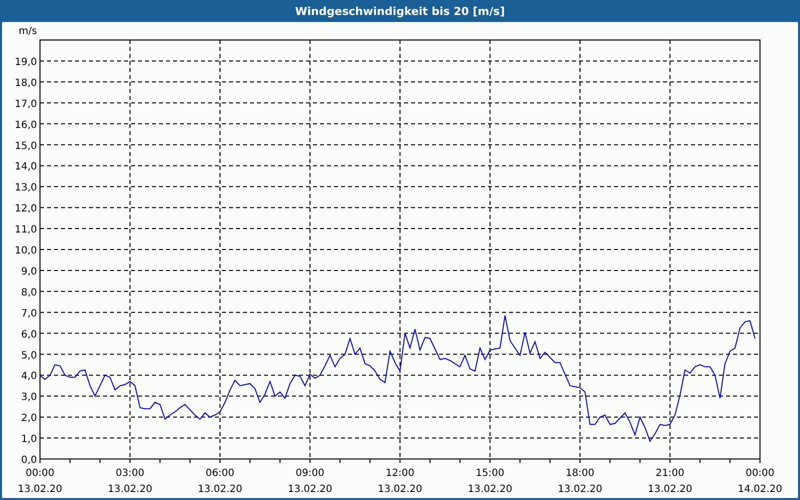 This screenshot has width=800, height=500. What do you see at coordinates (25, 83) in the screenshot?
I see `y-tick-label: 18,0` at bounding box center [25, 83].